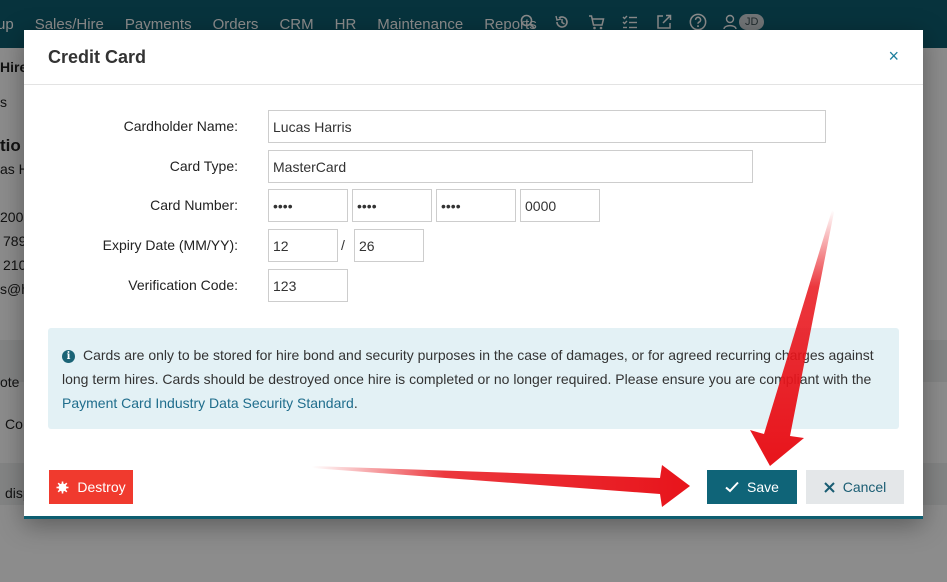  What do you see at coordinates (355, 403) in the screenshot?
I see `info-suffix: .` at bounding box center [355, 403].